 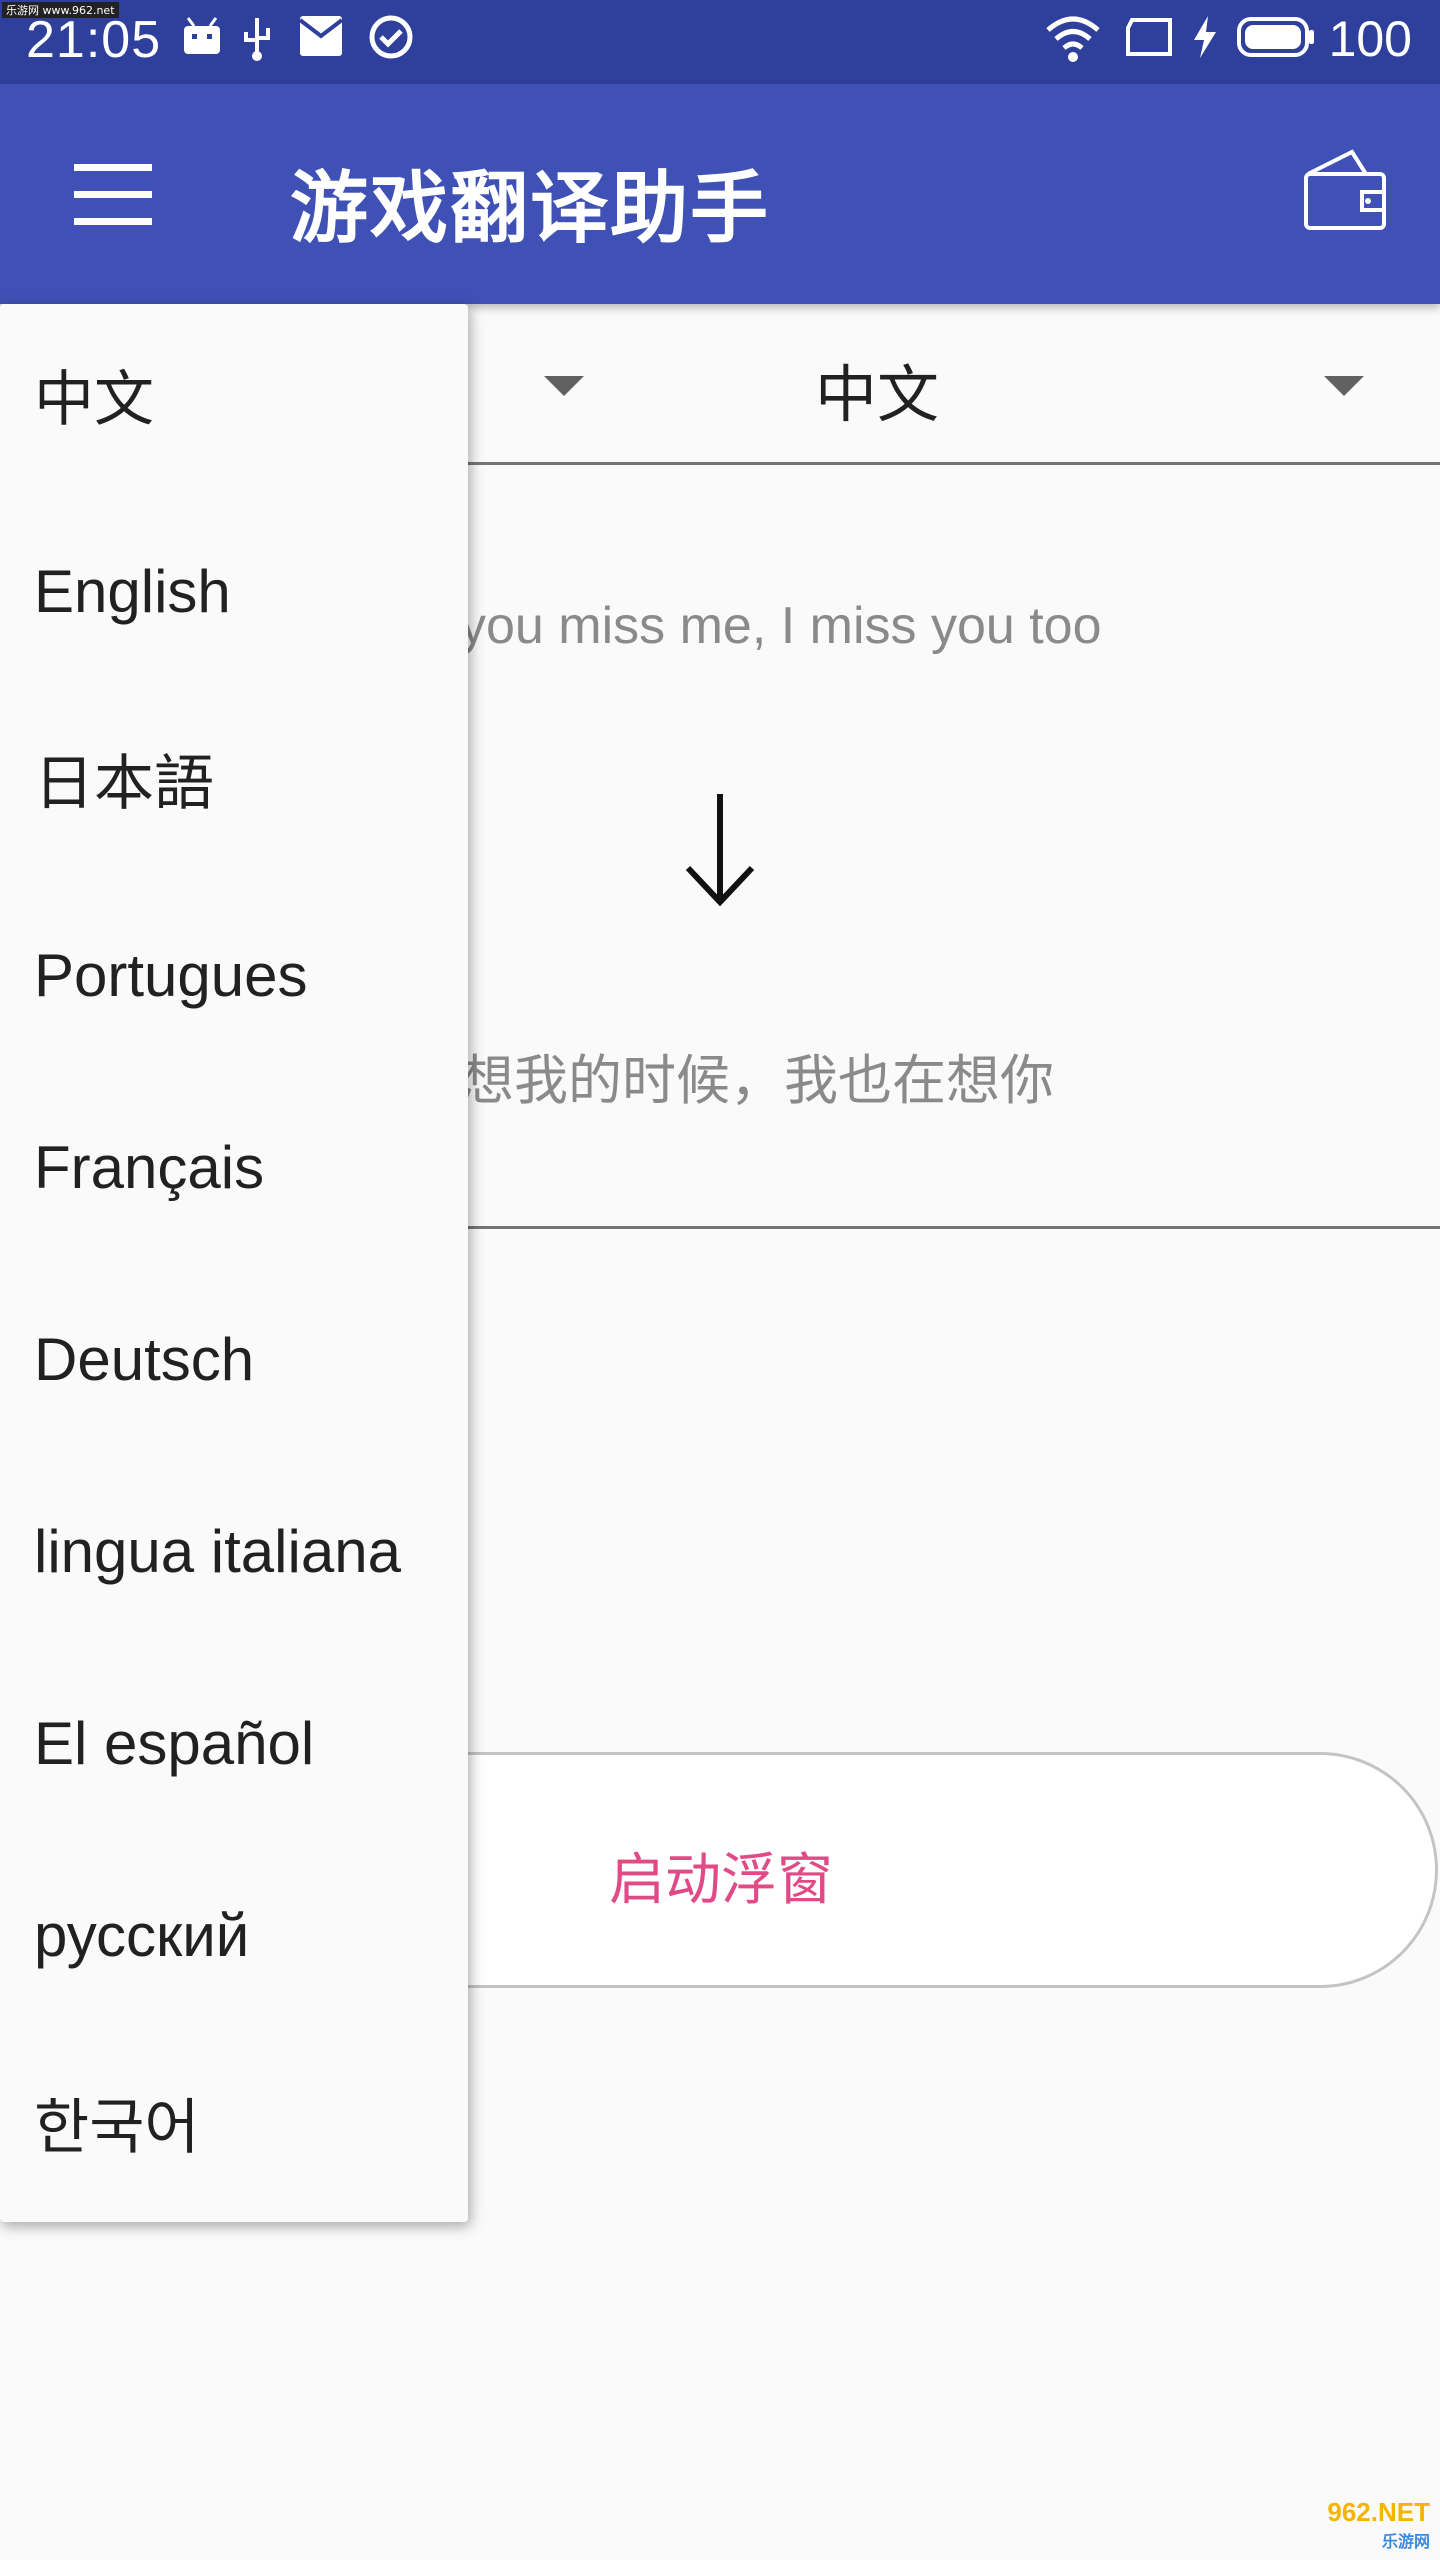 I want to click on status-time: 21:05, so click(x=94, y=40).